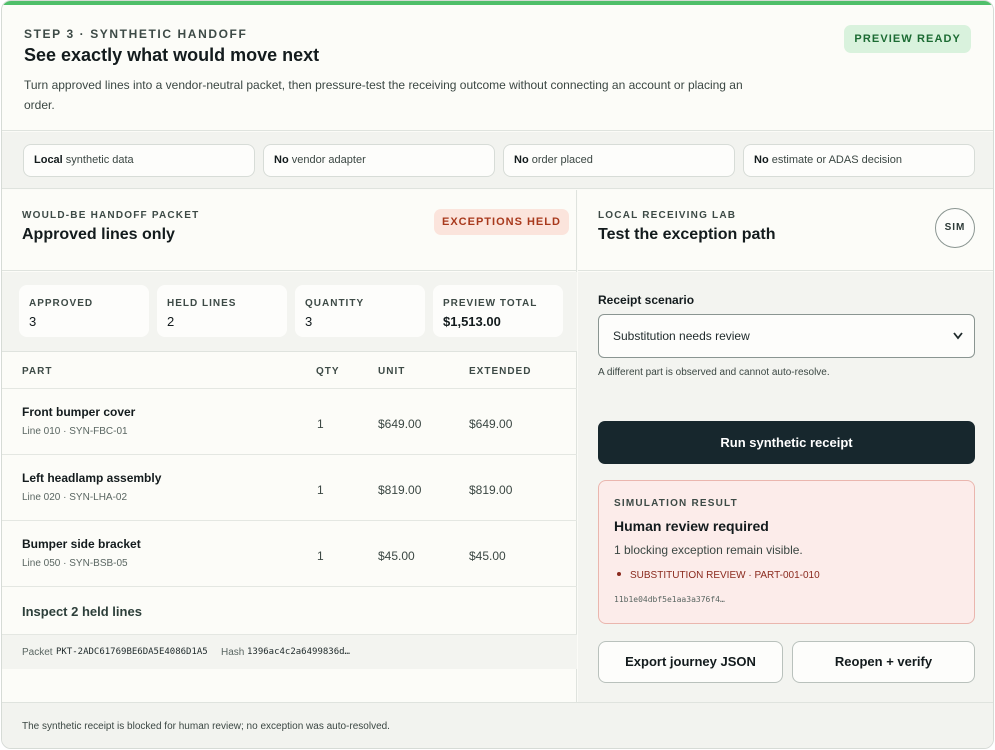 Image resolution: width=995 pixels, height=750 pixels. Describe the element at coordinates (708, 550) in the screenshot. I see `result-text: 1 blocking exception remain visible.` at that location.